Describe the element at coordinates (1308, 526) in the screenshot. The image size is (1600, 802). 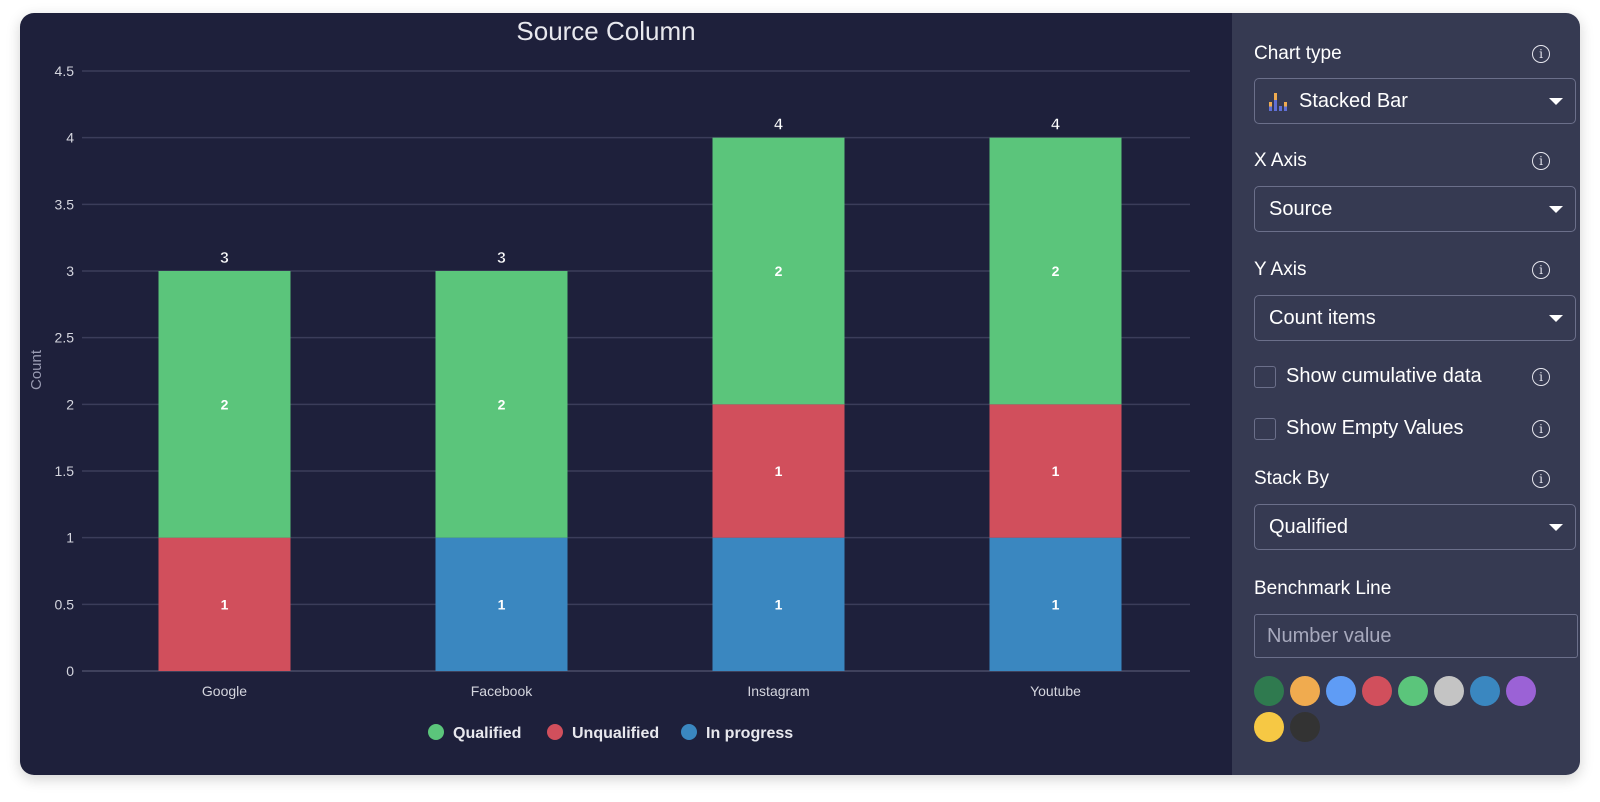
I see `stack-by-value: Qualified` at that location.